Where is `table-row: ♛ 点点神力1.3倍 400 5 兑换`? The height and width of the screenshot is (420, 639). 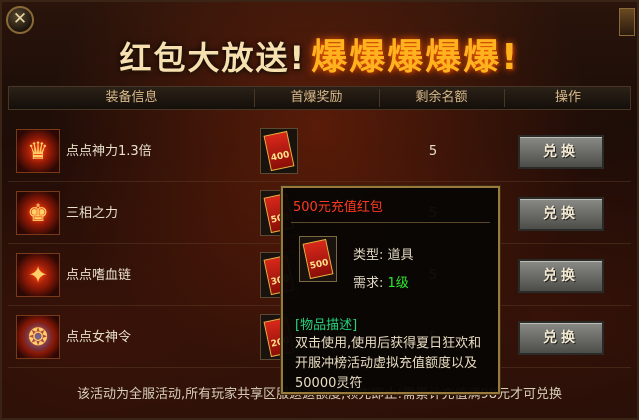 table-row: ♛ 点点神力1.3倍 400 5 兑换 is located at coordinates (319, 152).